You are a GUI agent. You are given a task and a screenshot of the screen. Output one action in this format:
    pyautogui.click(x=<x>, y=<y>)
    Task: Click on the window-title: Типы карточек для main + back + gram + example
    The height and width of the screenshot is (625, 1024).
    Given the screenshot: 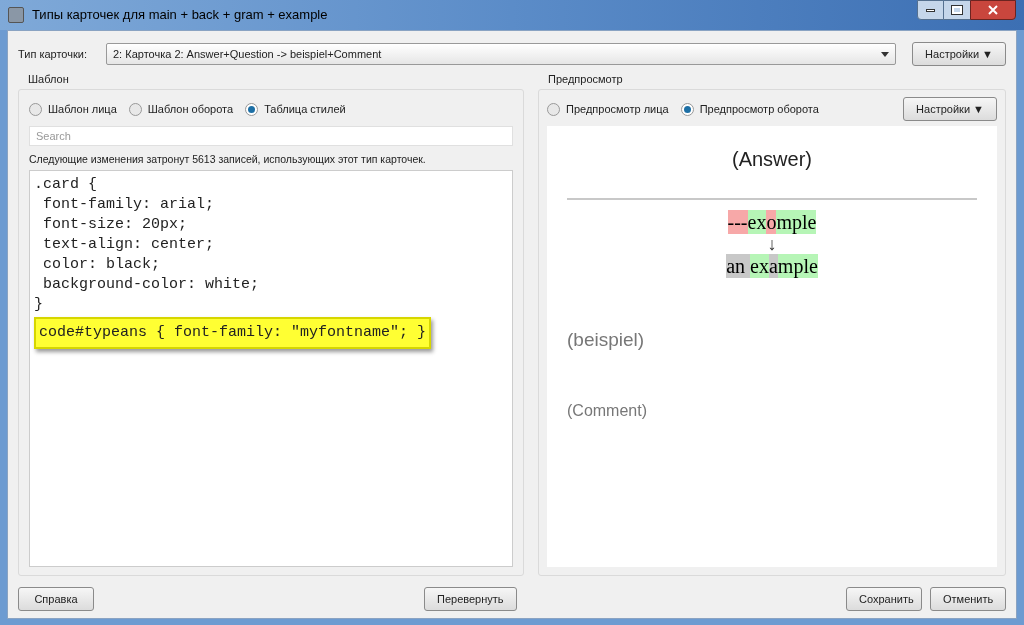 What is the action you would take?
    pyautogui.click(x=180, y=15)
    